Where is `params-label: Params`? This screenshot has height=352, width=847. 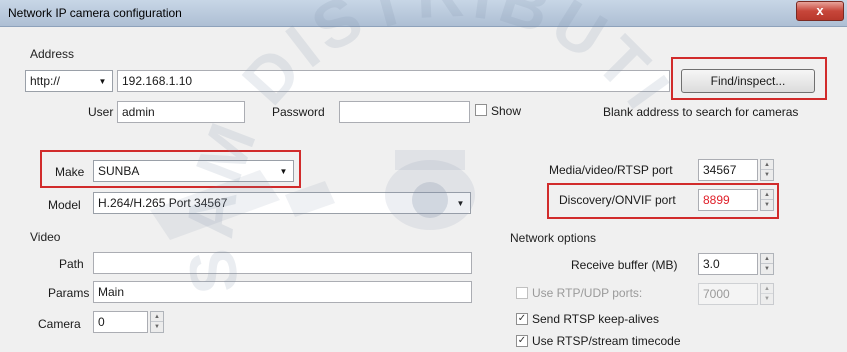
params-label: Params is located at coordinates (69, 293).